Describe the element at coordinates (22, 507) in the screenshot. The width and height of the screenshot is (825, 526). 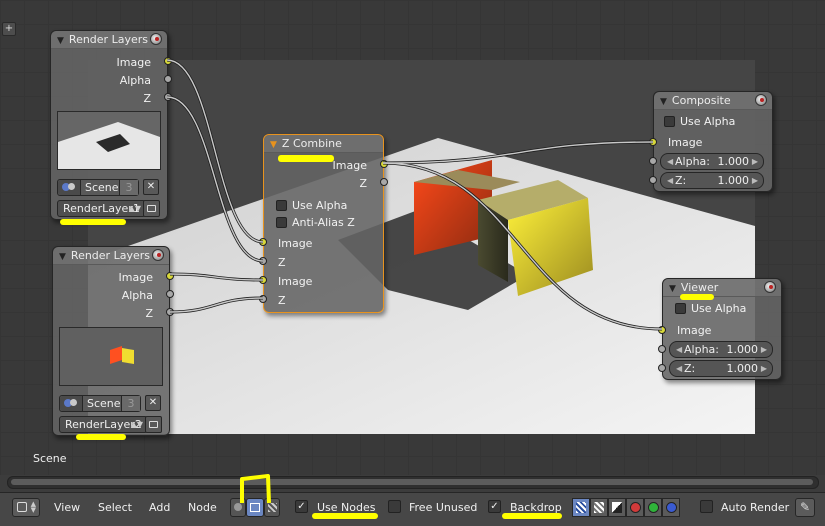
I see `node-editor-icon` at that location.